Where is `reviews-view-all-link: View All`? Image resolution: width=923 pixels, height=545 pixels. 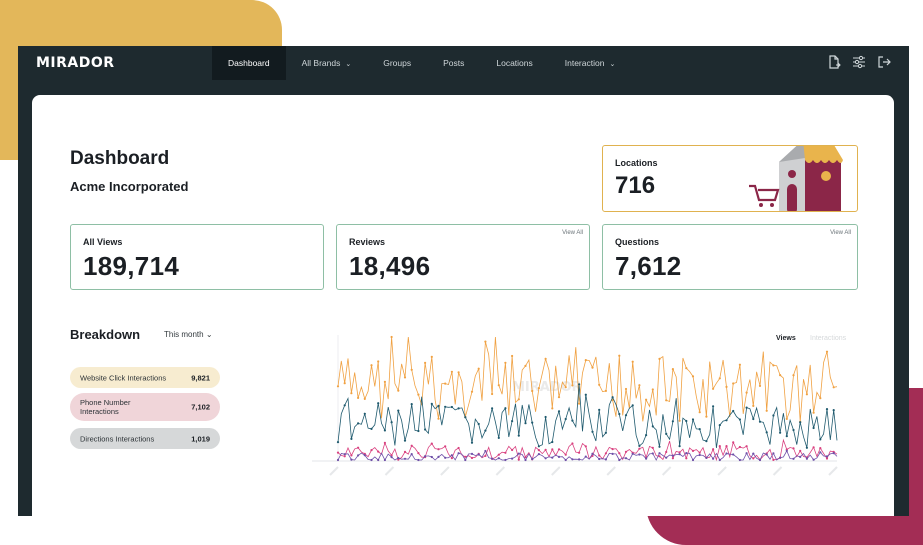 reviews-view-all-link: View All is located at coordinates (572, 233).